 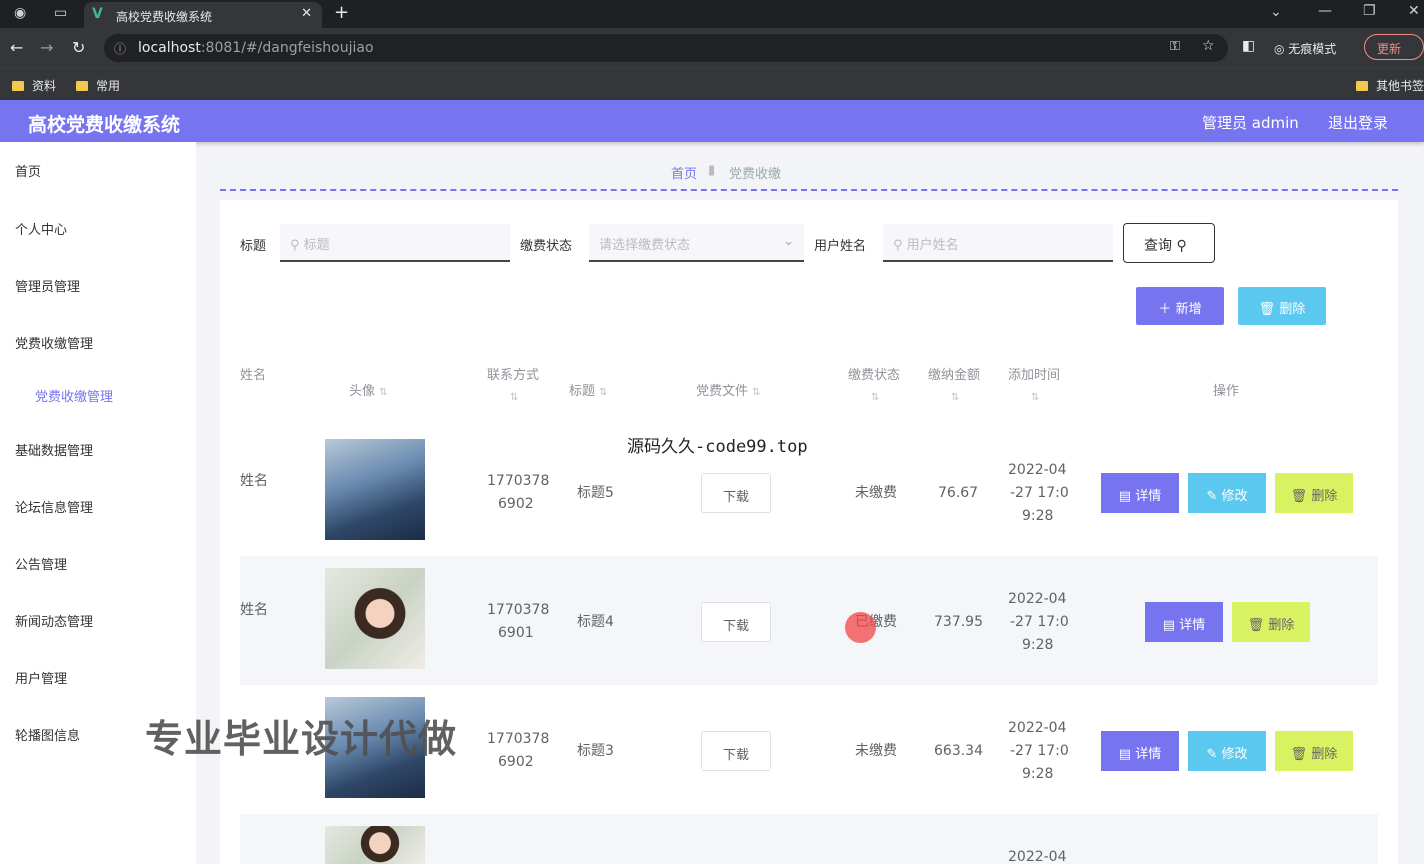 I want to click on close-window-icon: ✕, so click(x=1414, y=11).